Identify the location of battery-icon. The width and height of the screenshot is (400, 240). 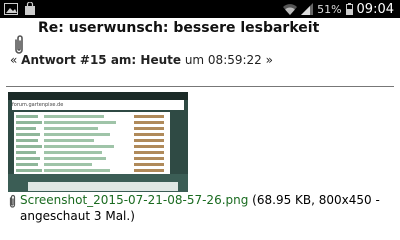
(349, 9).